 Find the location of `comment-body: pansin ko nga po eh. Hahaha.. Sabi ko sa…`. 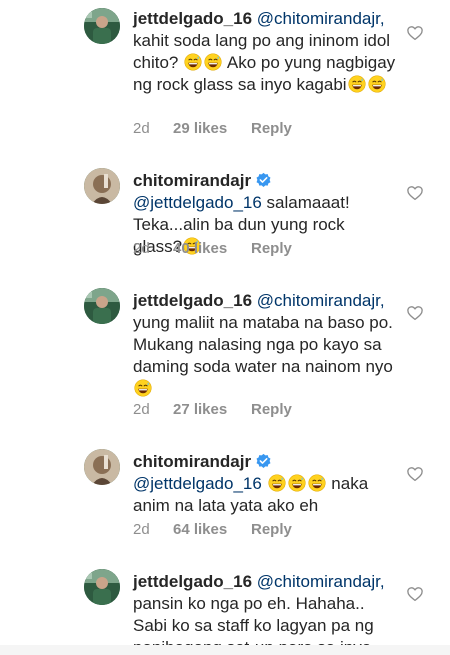

comment-body: pansin ko nga po eh. Hahaha.. Sabi ko sa… is located at coordinates (253, 619).